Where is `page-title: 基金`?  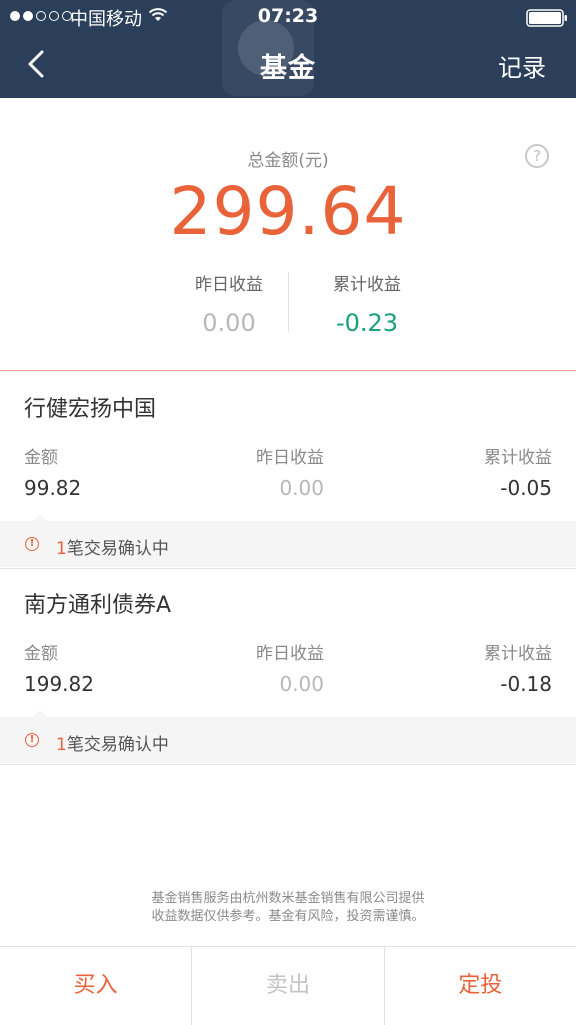 page-title: 基金 is located at coordinates (288, 68).